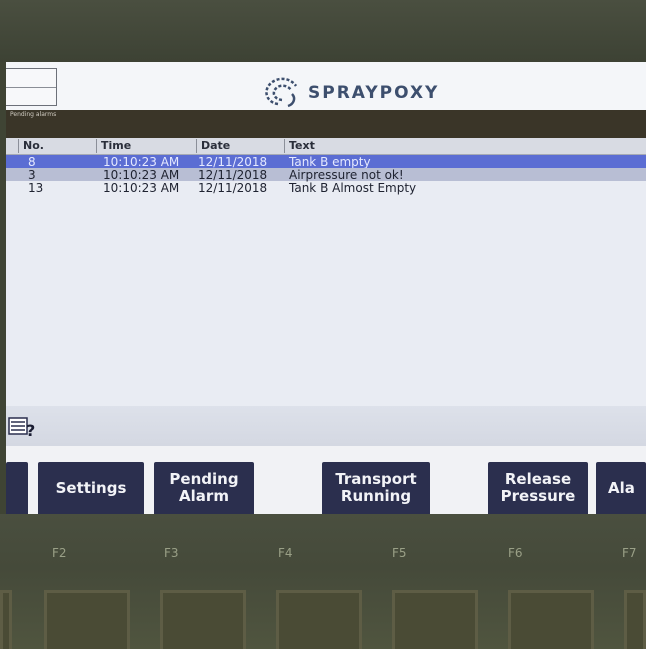 The height and width of the screenshot is (649, 646). I want to click on header-box-divider, so click(31, 87).